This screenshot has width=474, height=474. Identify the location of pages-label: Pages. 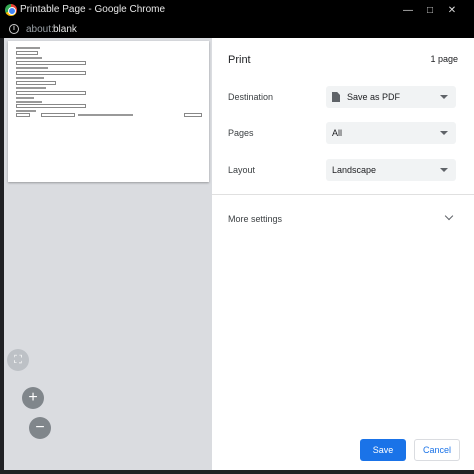
(241, 133).